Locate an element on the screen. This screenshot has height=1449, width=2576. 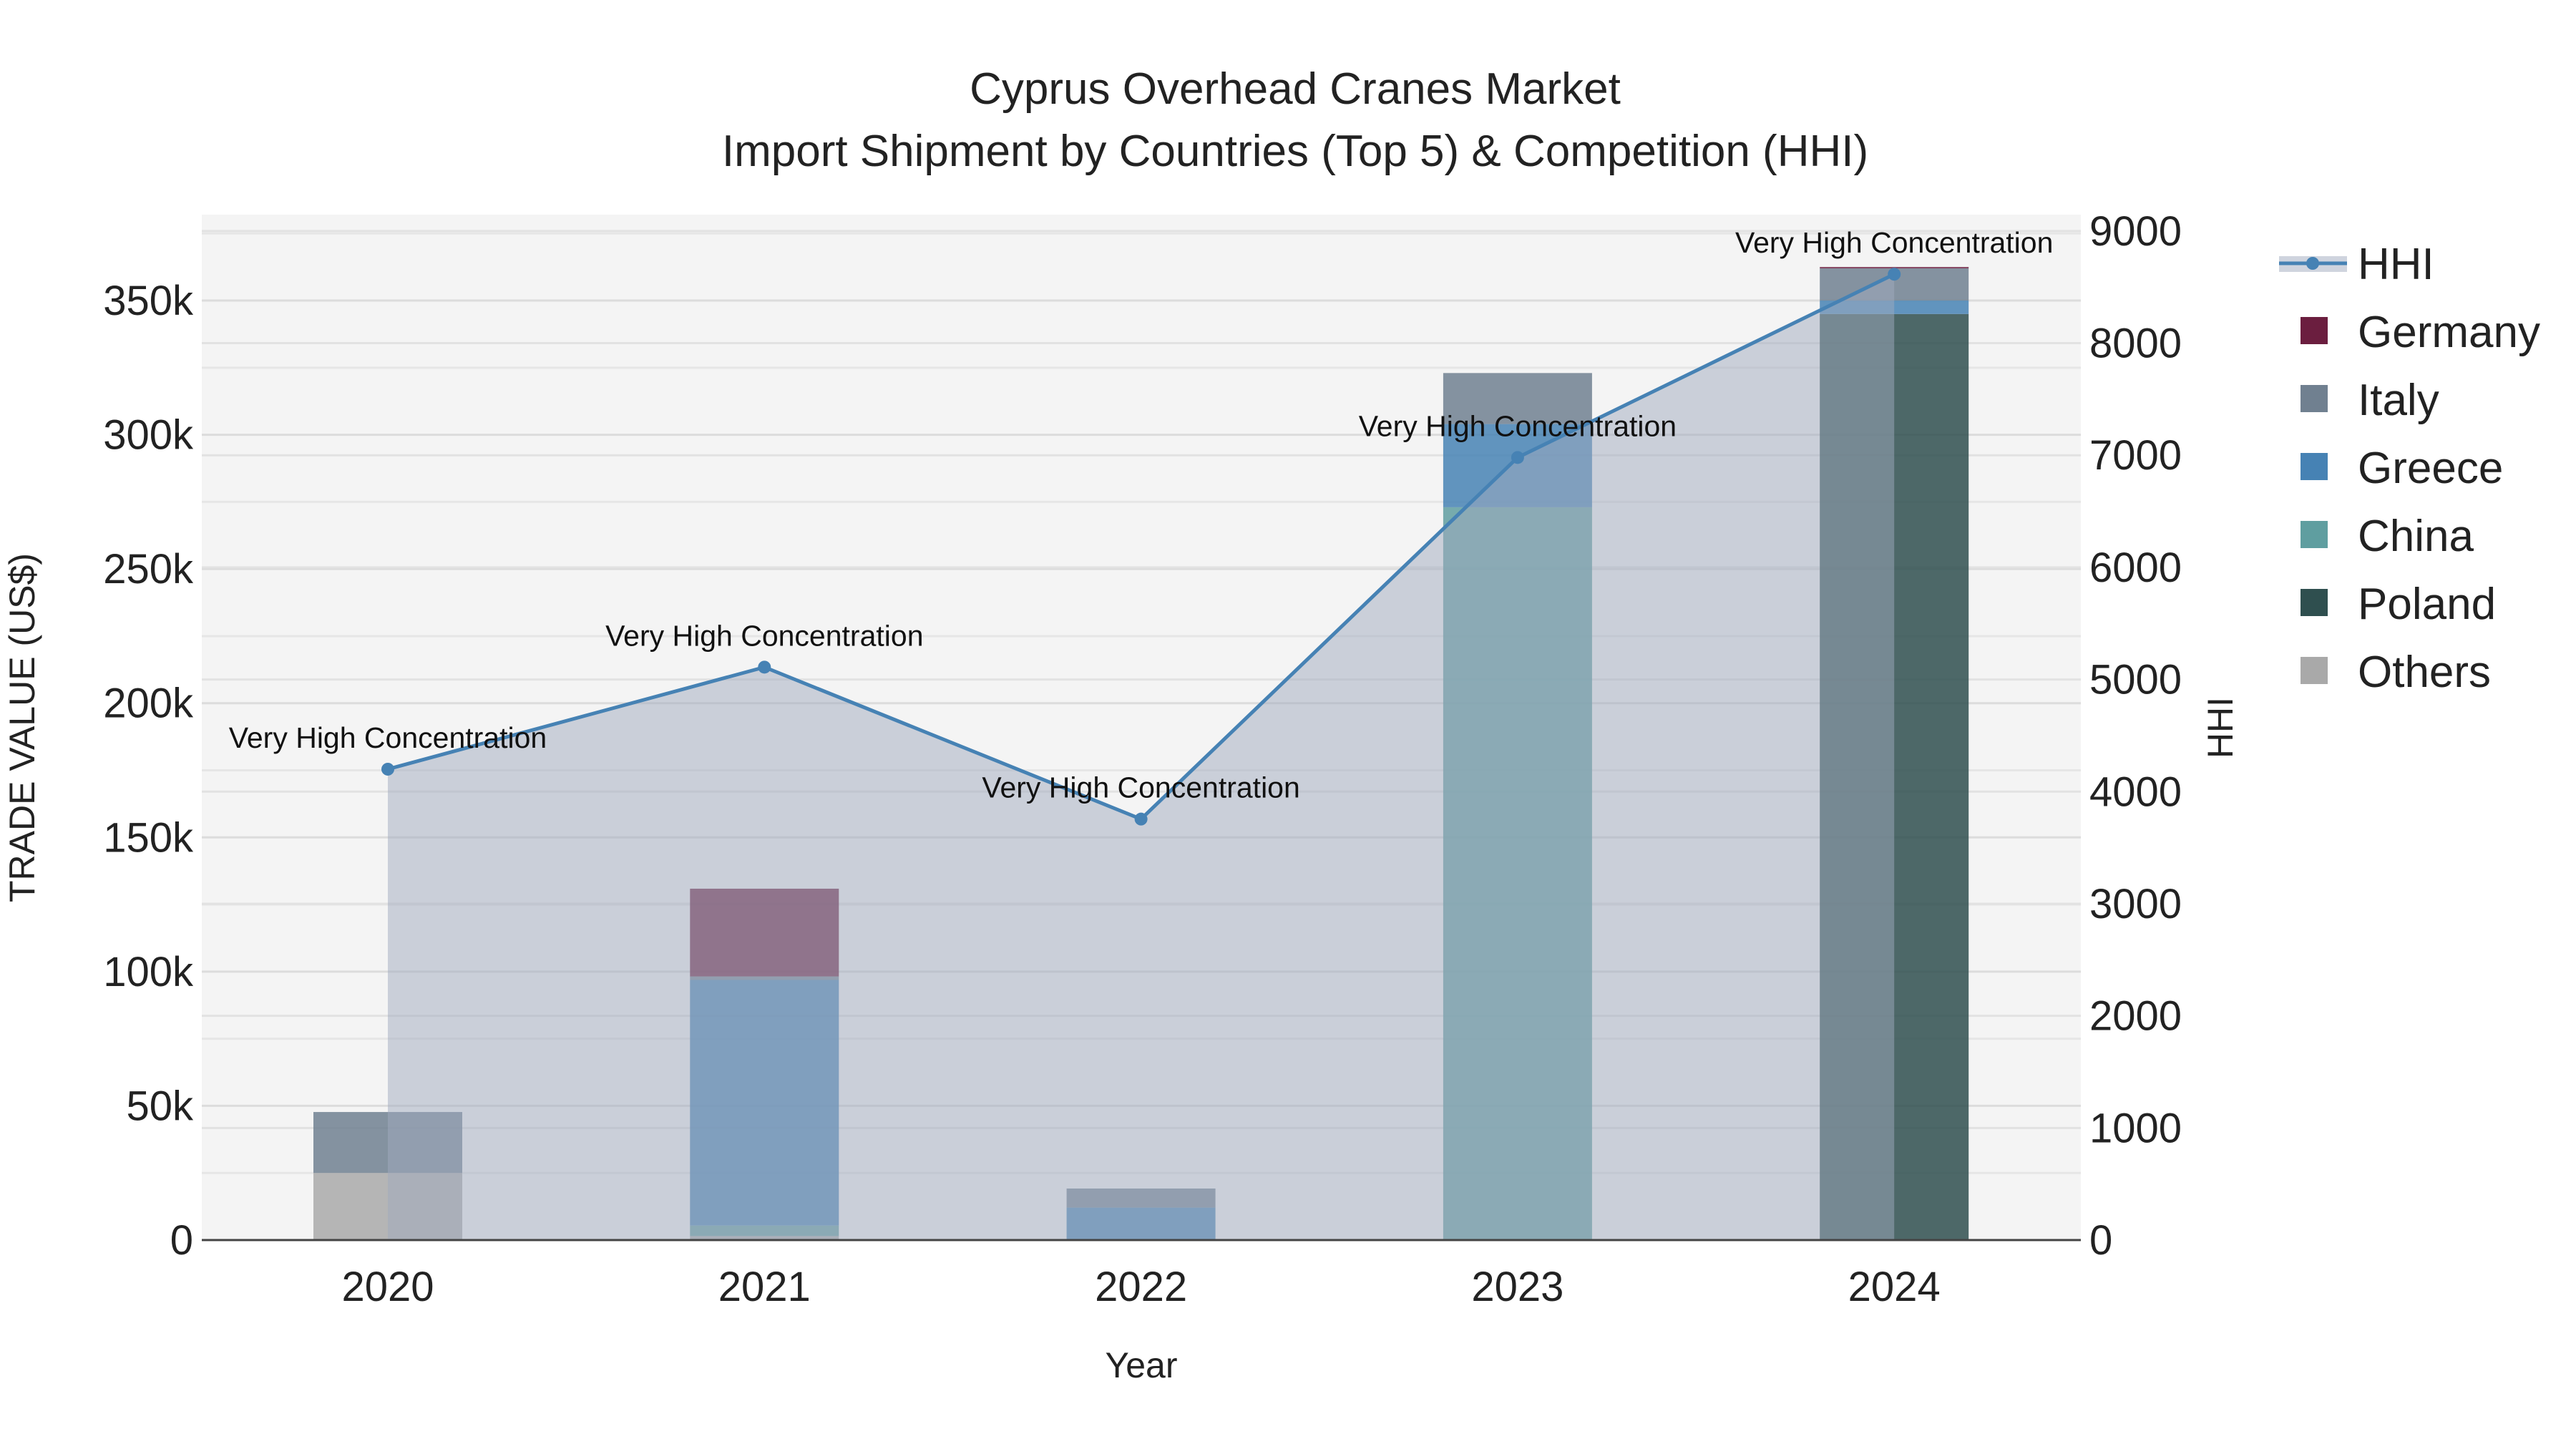
y-tick-label: 200k is located at coordinates (148, 703).